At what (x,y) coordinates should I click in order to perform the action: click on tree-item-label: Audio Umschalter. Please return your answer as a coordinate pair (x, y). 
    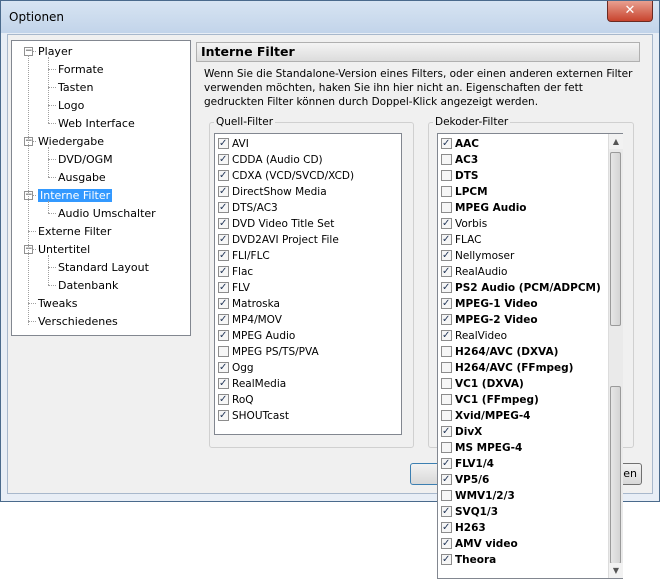
    Looking at the image, I should click on (107, 213).